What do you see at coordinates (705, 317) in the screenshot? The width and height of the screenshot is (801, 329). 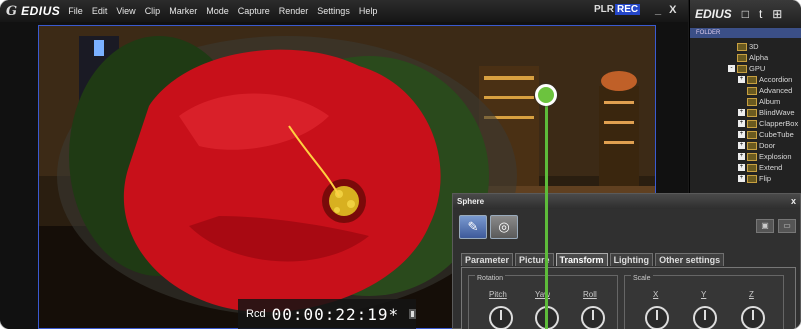 I see `scale-y-knob` at bounding box center [705, 317].